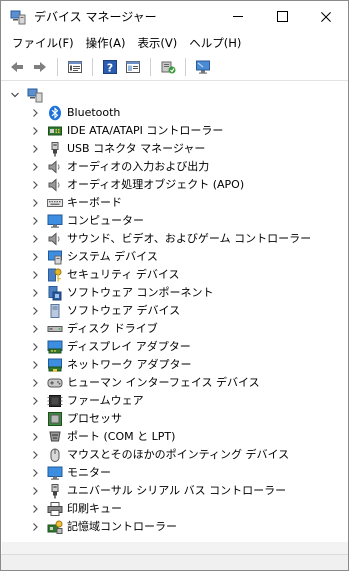  What do you see at coordinates (17, 67) in the screenshot?
I see `back-button` at bounding box center [17, 67].